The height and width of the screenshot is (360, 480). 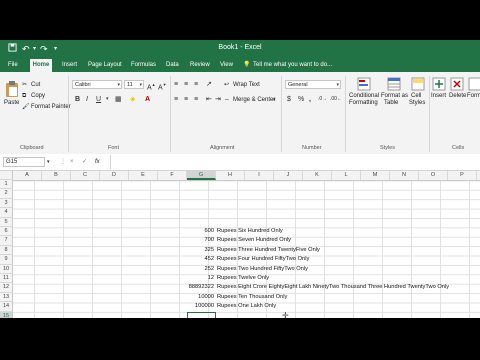 I want to click on cell-styles-button: Cell Styles, so click(x=418, y=92).